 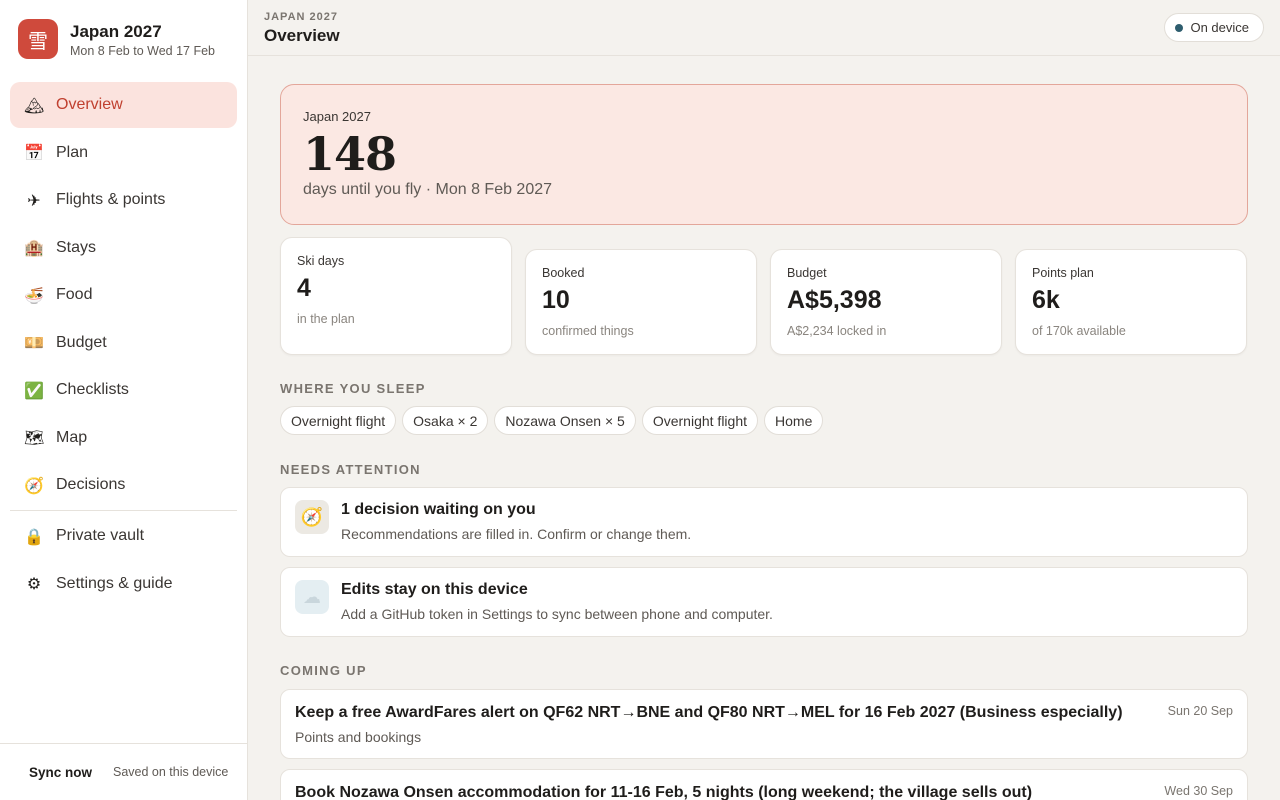 I want to click on sidebar-item-label: Food, so click(x=74, y=294).